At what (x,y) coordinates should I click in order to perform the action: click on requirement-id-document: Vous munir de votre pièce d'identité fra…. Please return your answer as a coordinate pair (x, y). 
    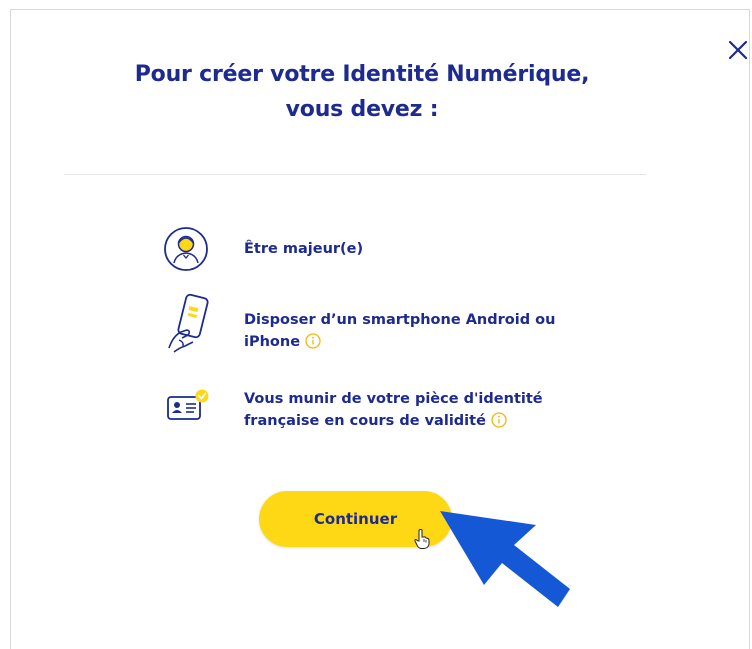
    Looking at the image, I should click on (393, 411).